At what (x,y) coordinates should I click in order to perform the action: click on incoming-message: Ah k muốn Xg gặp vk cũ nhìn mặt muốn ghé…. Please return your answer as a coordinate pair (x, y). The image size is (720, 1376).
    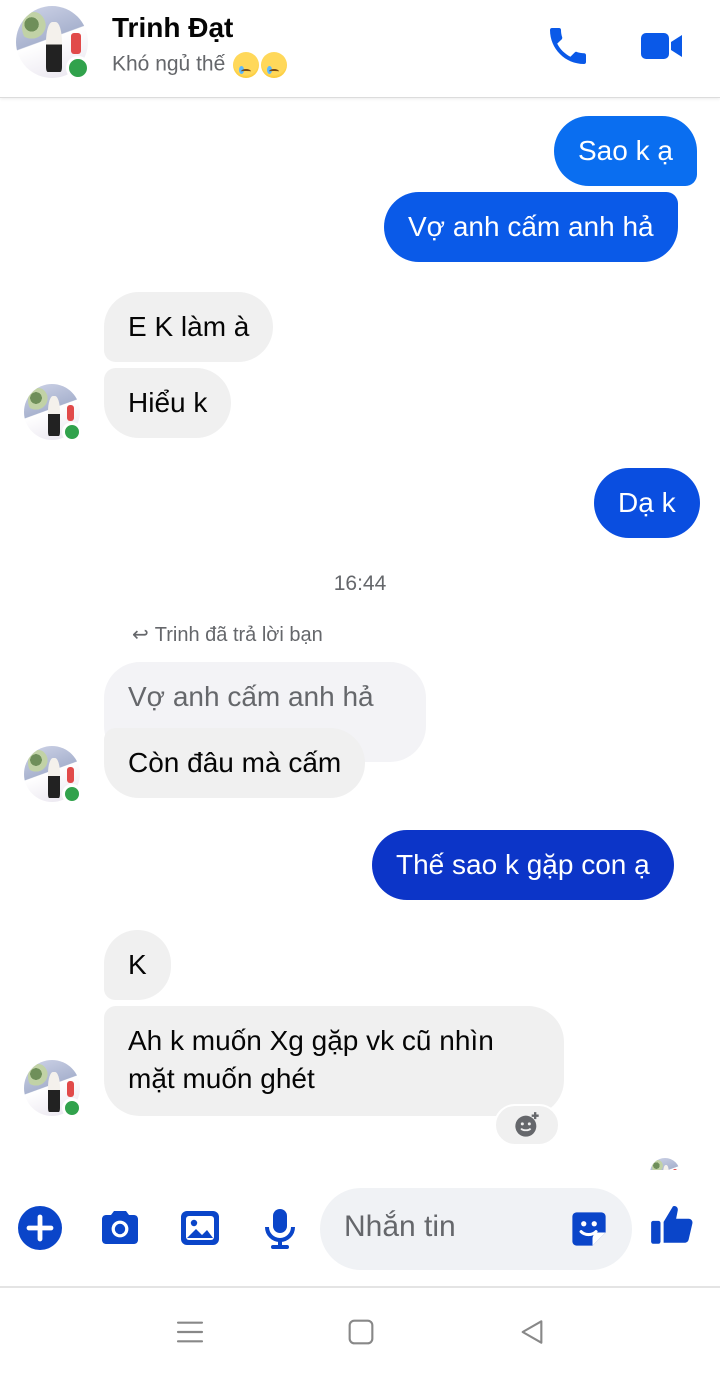
    Looking at the image, I should click on (334, 1061).